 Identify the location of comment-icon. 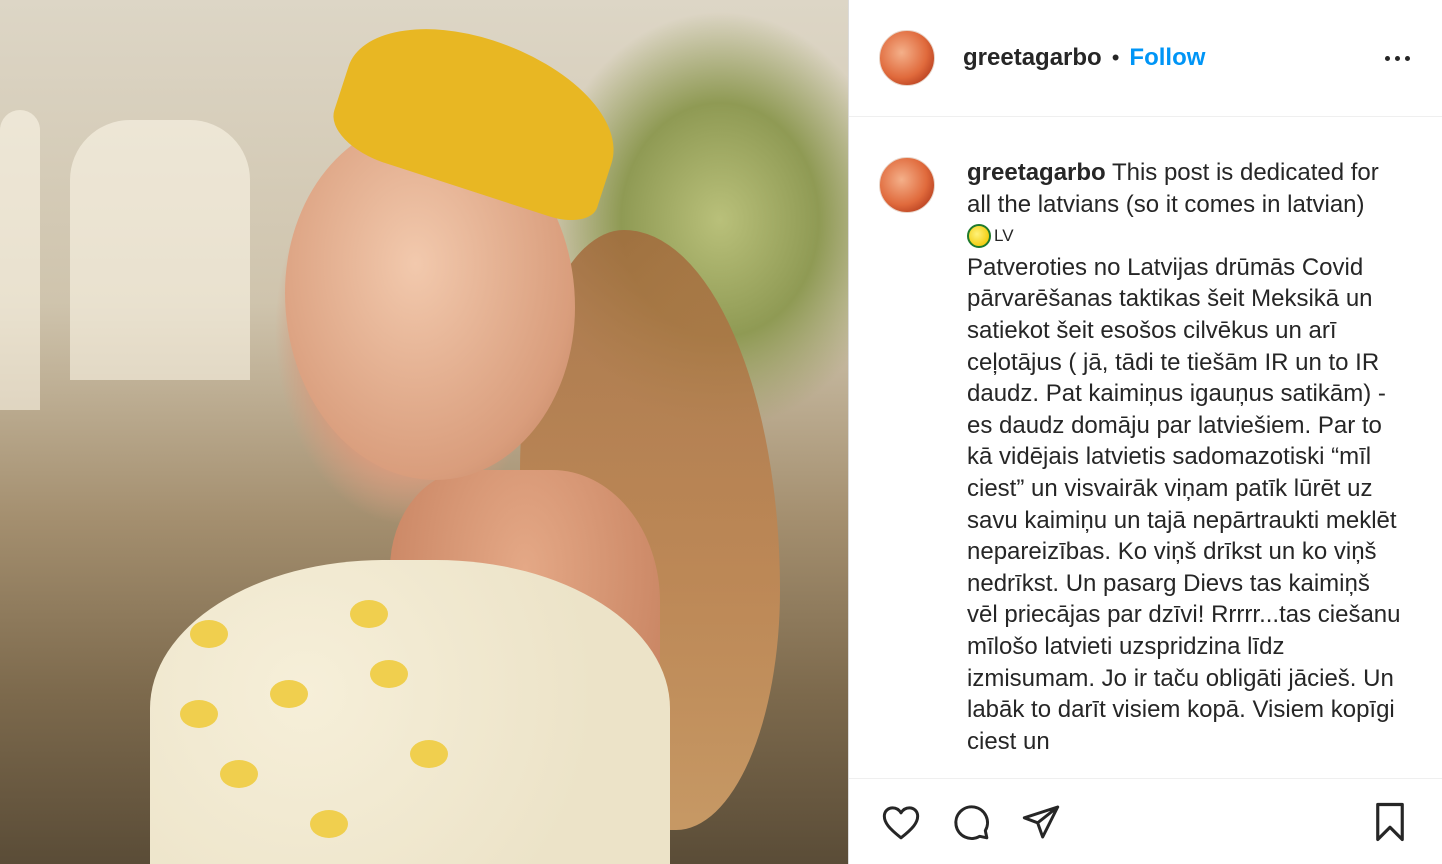
(971, 822).